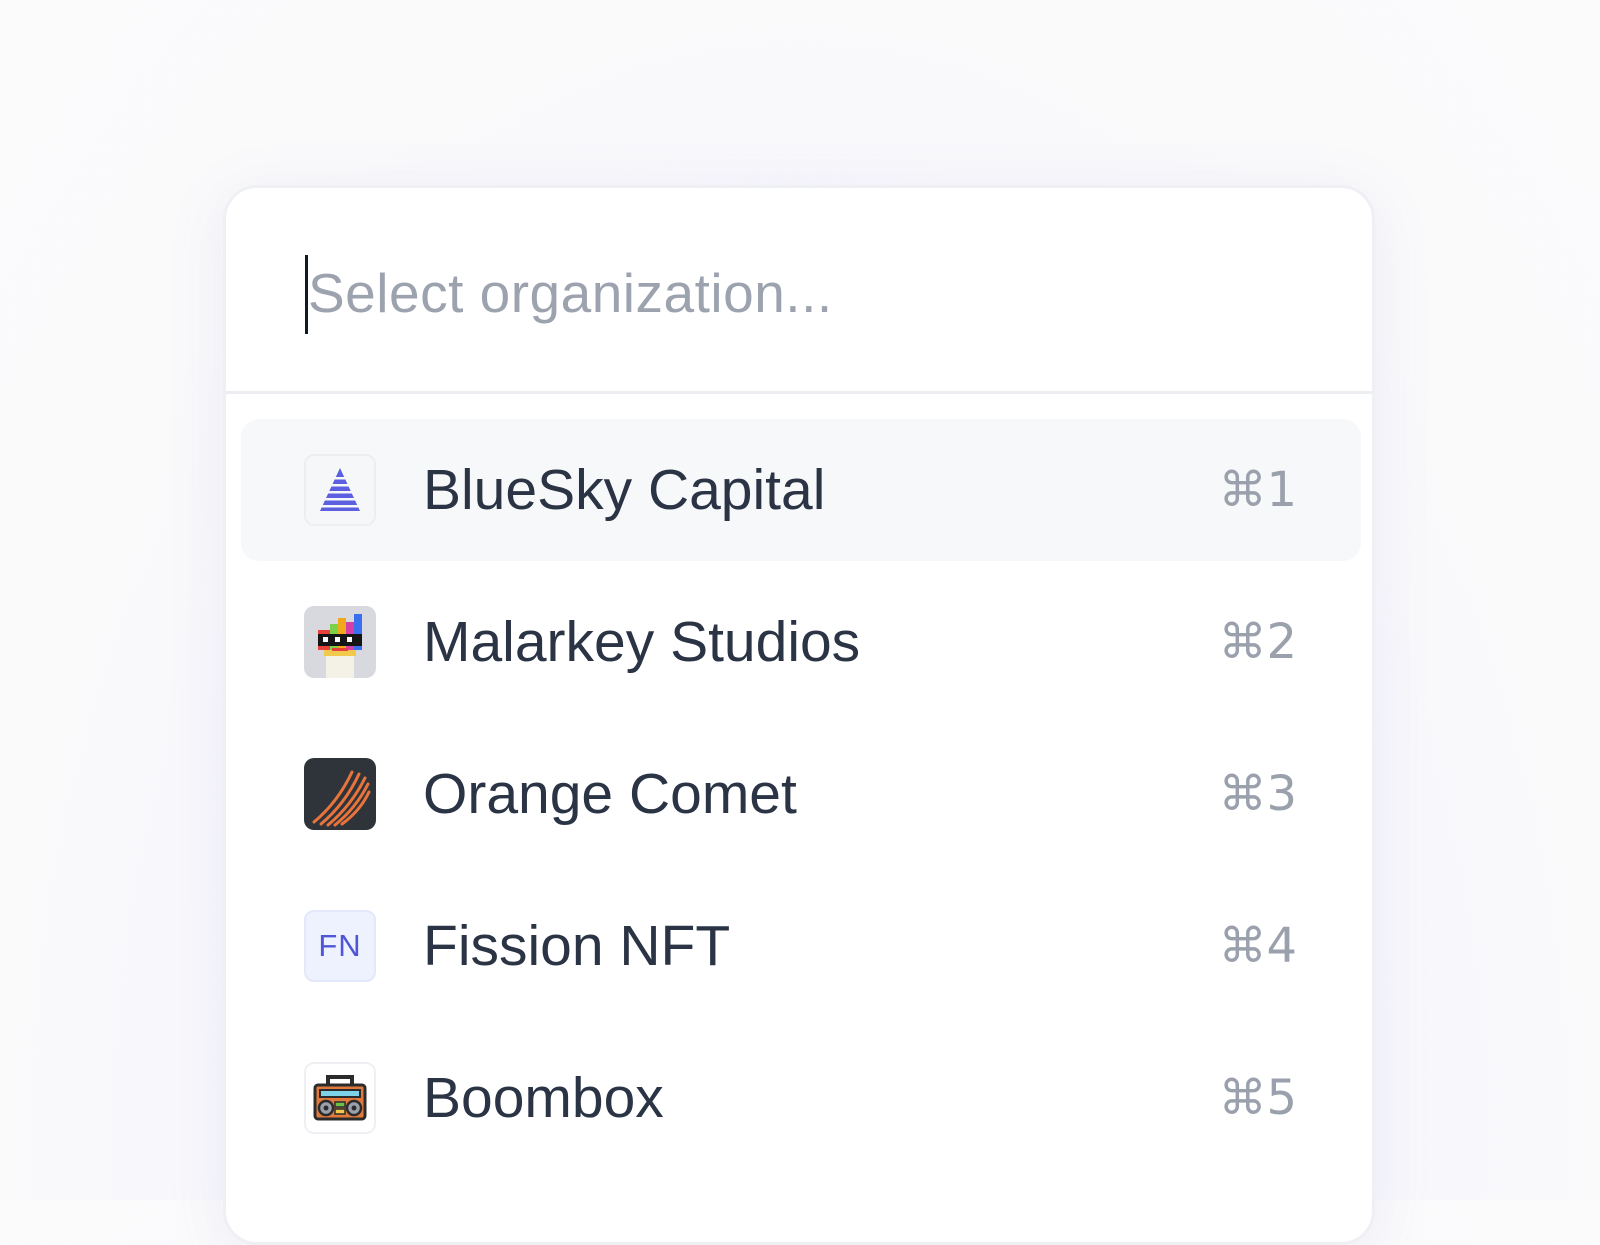 The image size is (1600, 1245). What do you see at coordinates (1257, 642) in the screenshot?
I see `keyboard-shortcut: ⌘2` at bounding box center [1257, 642].